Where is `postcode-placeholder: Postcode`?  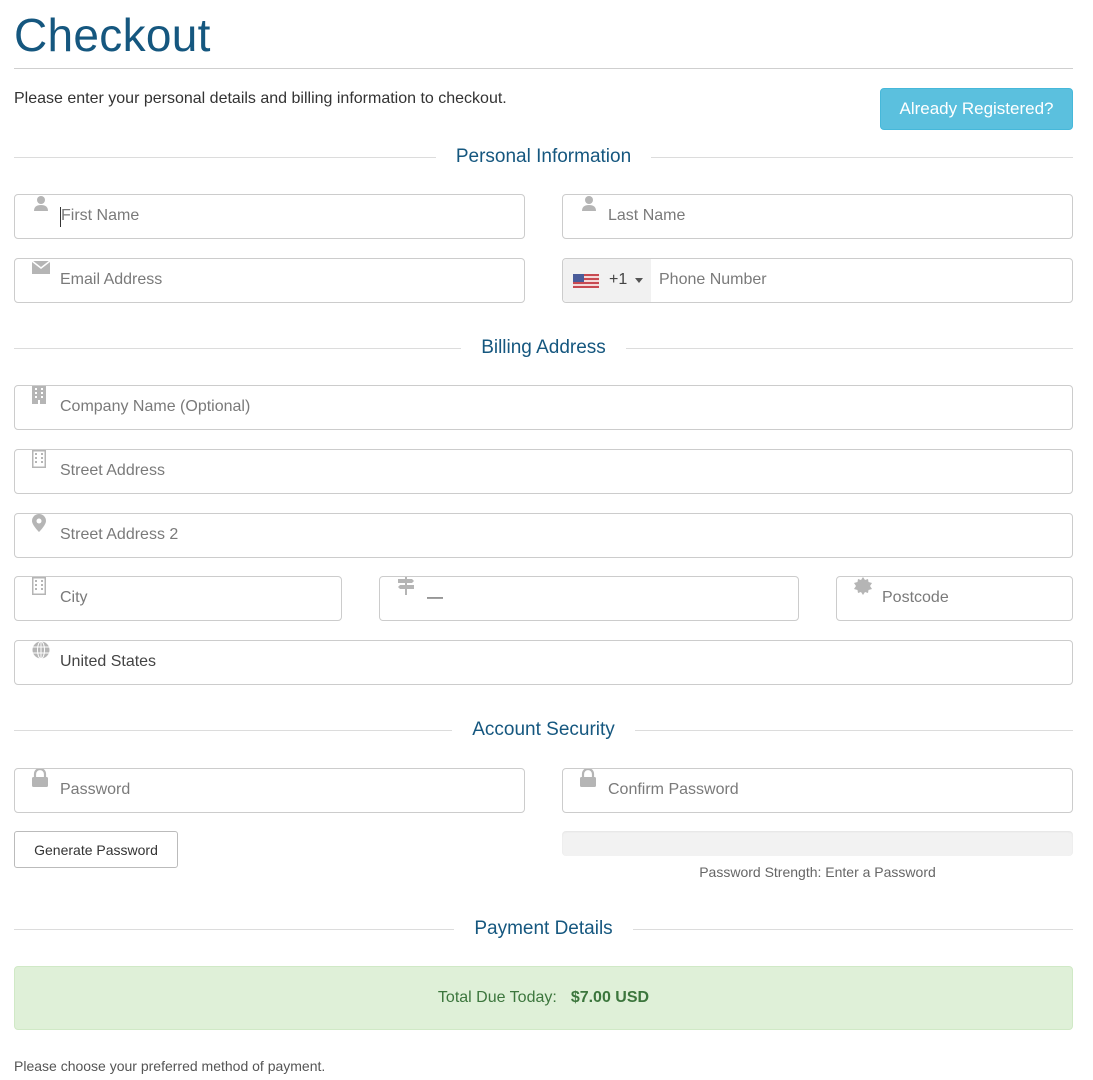 postcode-placeholder: Postcode is located at coordinates (915, 597).